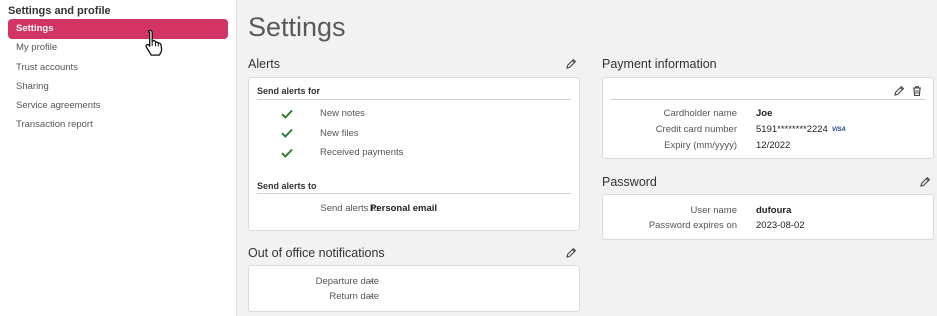 This screenshot has height=316, width=937. Describe the element at coordinates (316, 253) in the screenshot. I see `out-of-office-title: Out of office notifications` at that location.